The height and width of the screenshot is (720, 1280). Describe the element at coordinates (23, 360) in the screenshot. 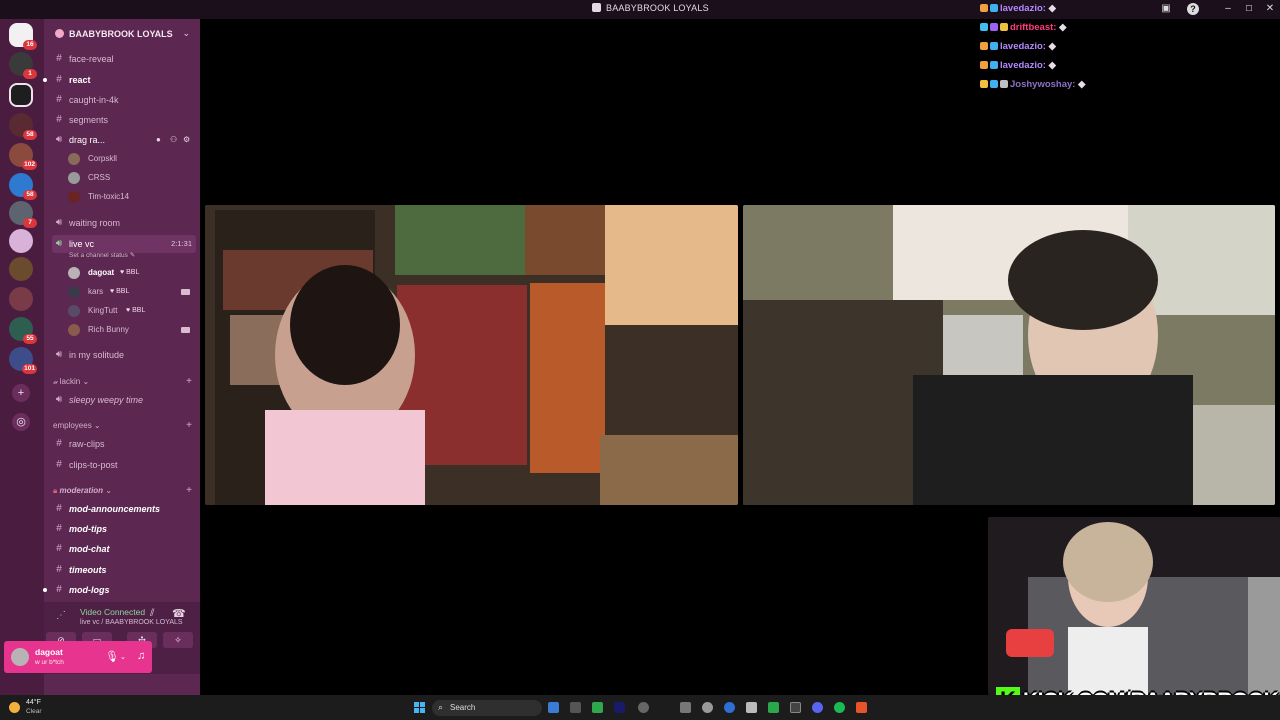

I see `server-icon: 101` at that location.